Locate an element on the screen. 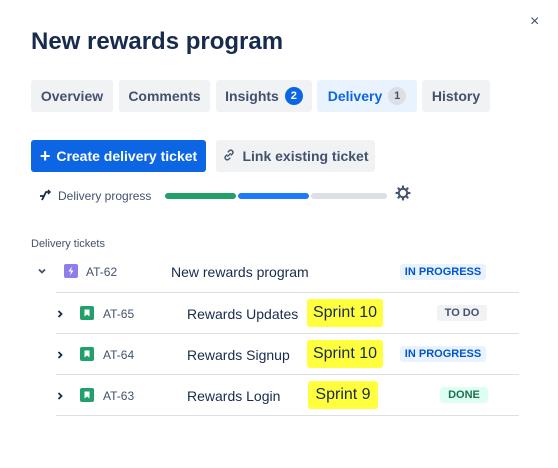 The width and height of the screenshot is (558, 468). plus-icon: + is located at coordinates (45, 156).